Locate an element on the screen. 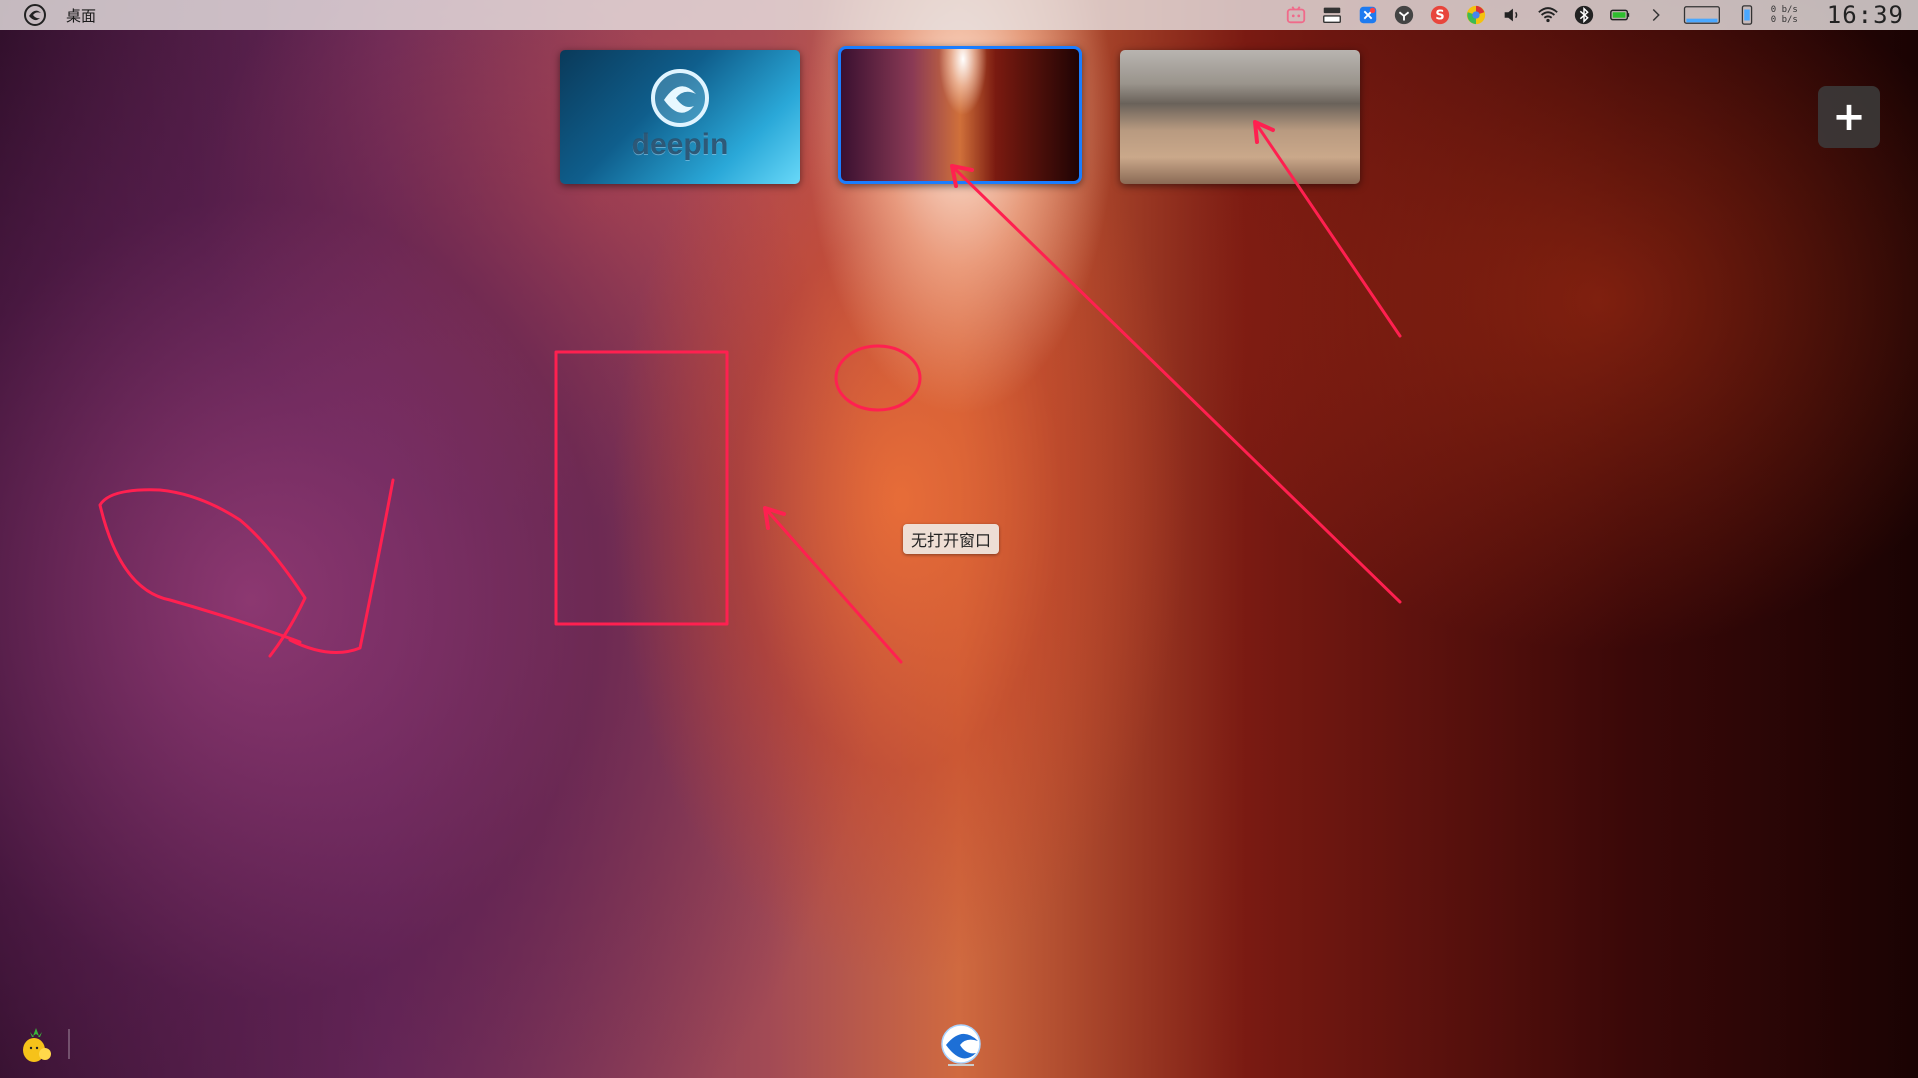 The image size is (1918, 1078). clock: 16:39 is located at coordinates (1865, 15).